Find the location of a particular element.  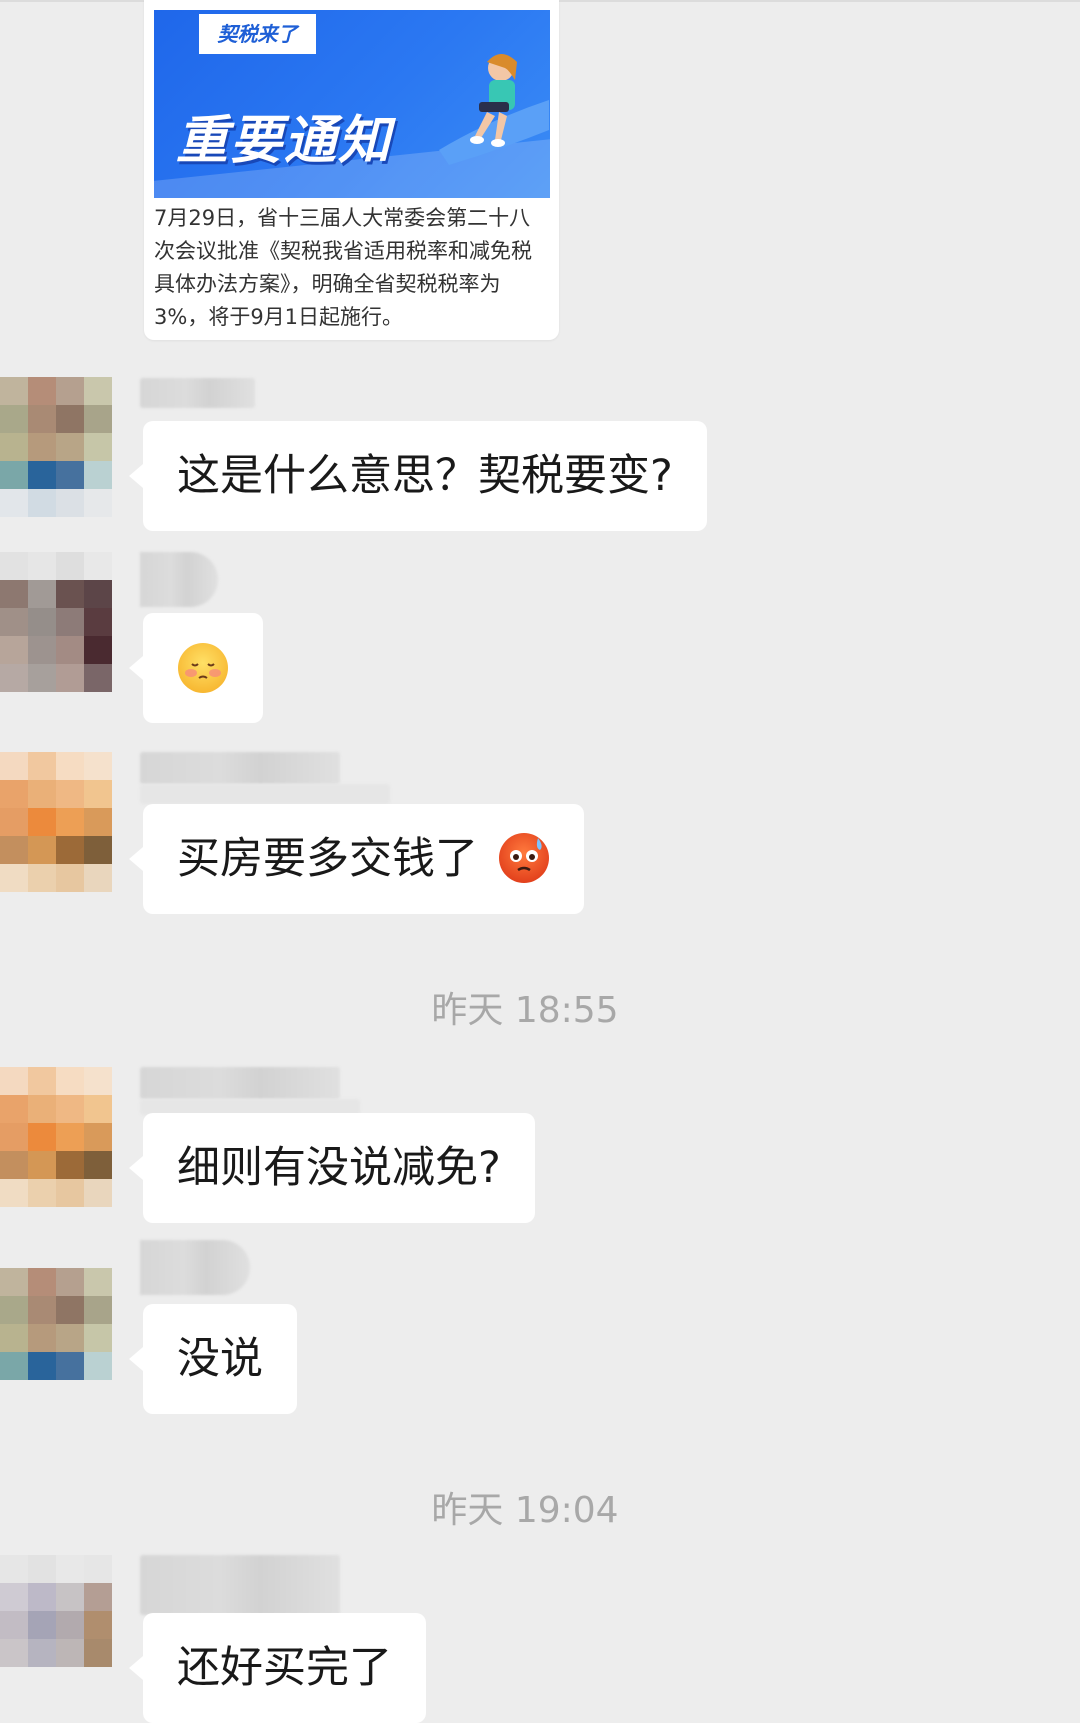

angry-sweat-face-emoji is located at coordinates (523, 857).